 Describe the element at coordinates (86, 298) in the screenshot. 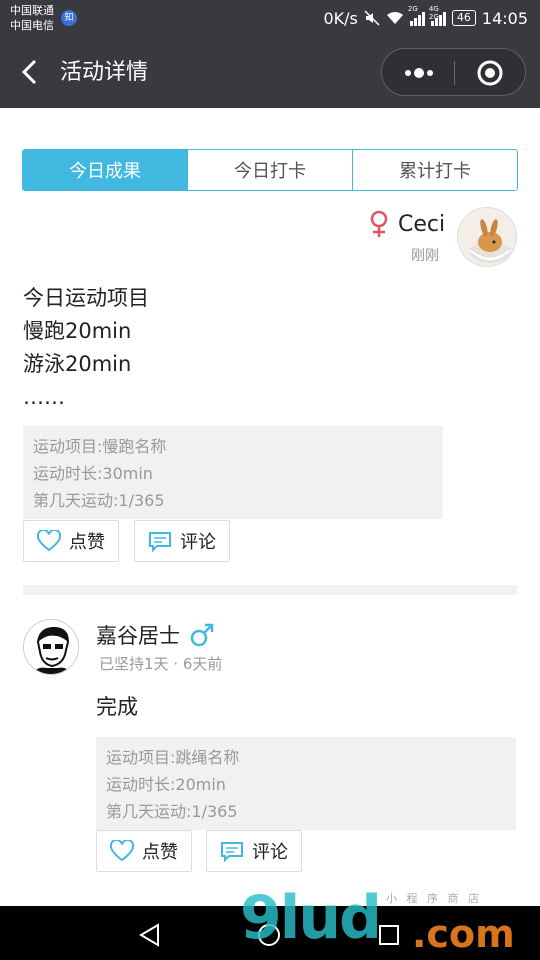

I see `content-line: 今日运动项目` at that location.